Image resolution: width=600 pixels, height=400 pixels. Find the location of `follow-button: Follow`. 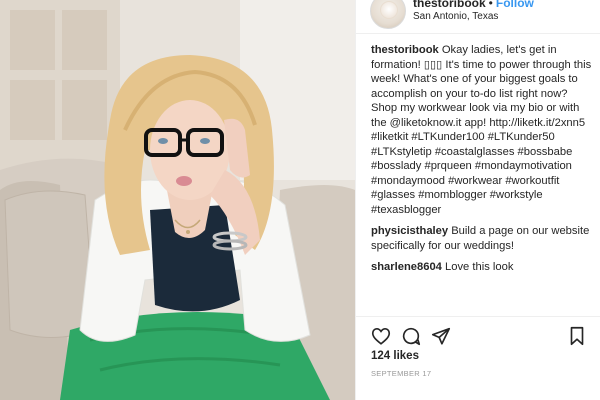

follow-button: Follow is located at coordinates (515, 5).